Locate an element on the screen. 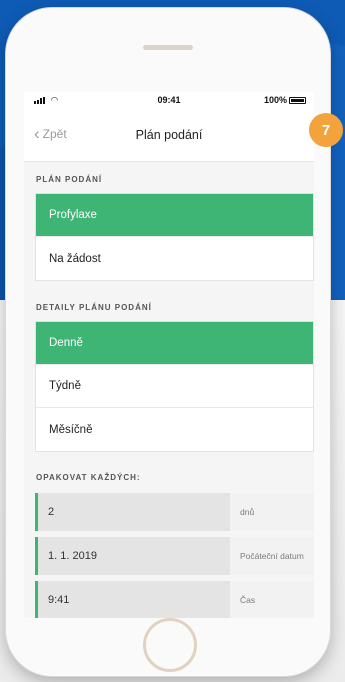 This screenshot has width=345, height=682. option-tydne: Týdně is located at coordinates (174, 386).